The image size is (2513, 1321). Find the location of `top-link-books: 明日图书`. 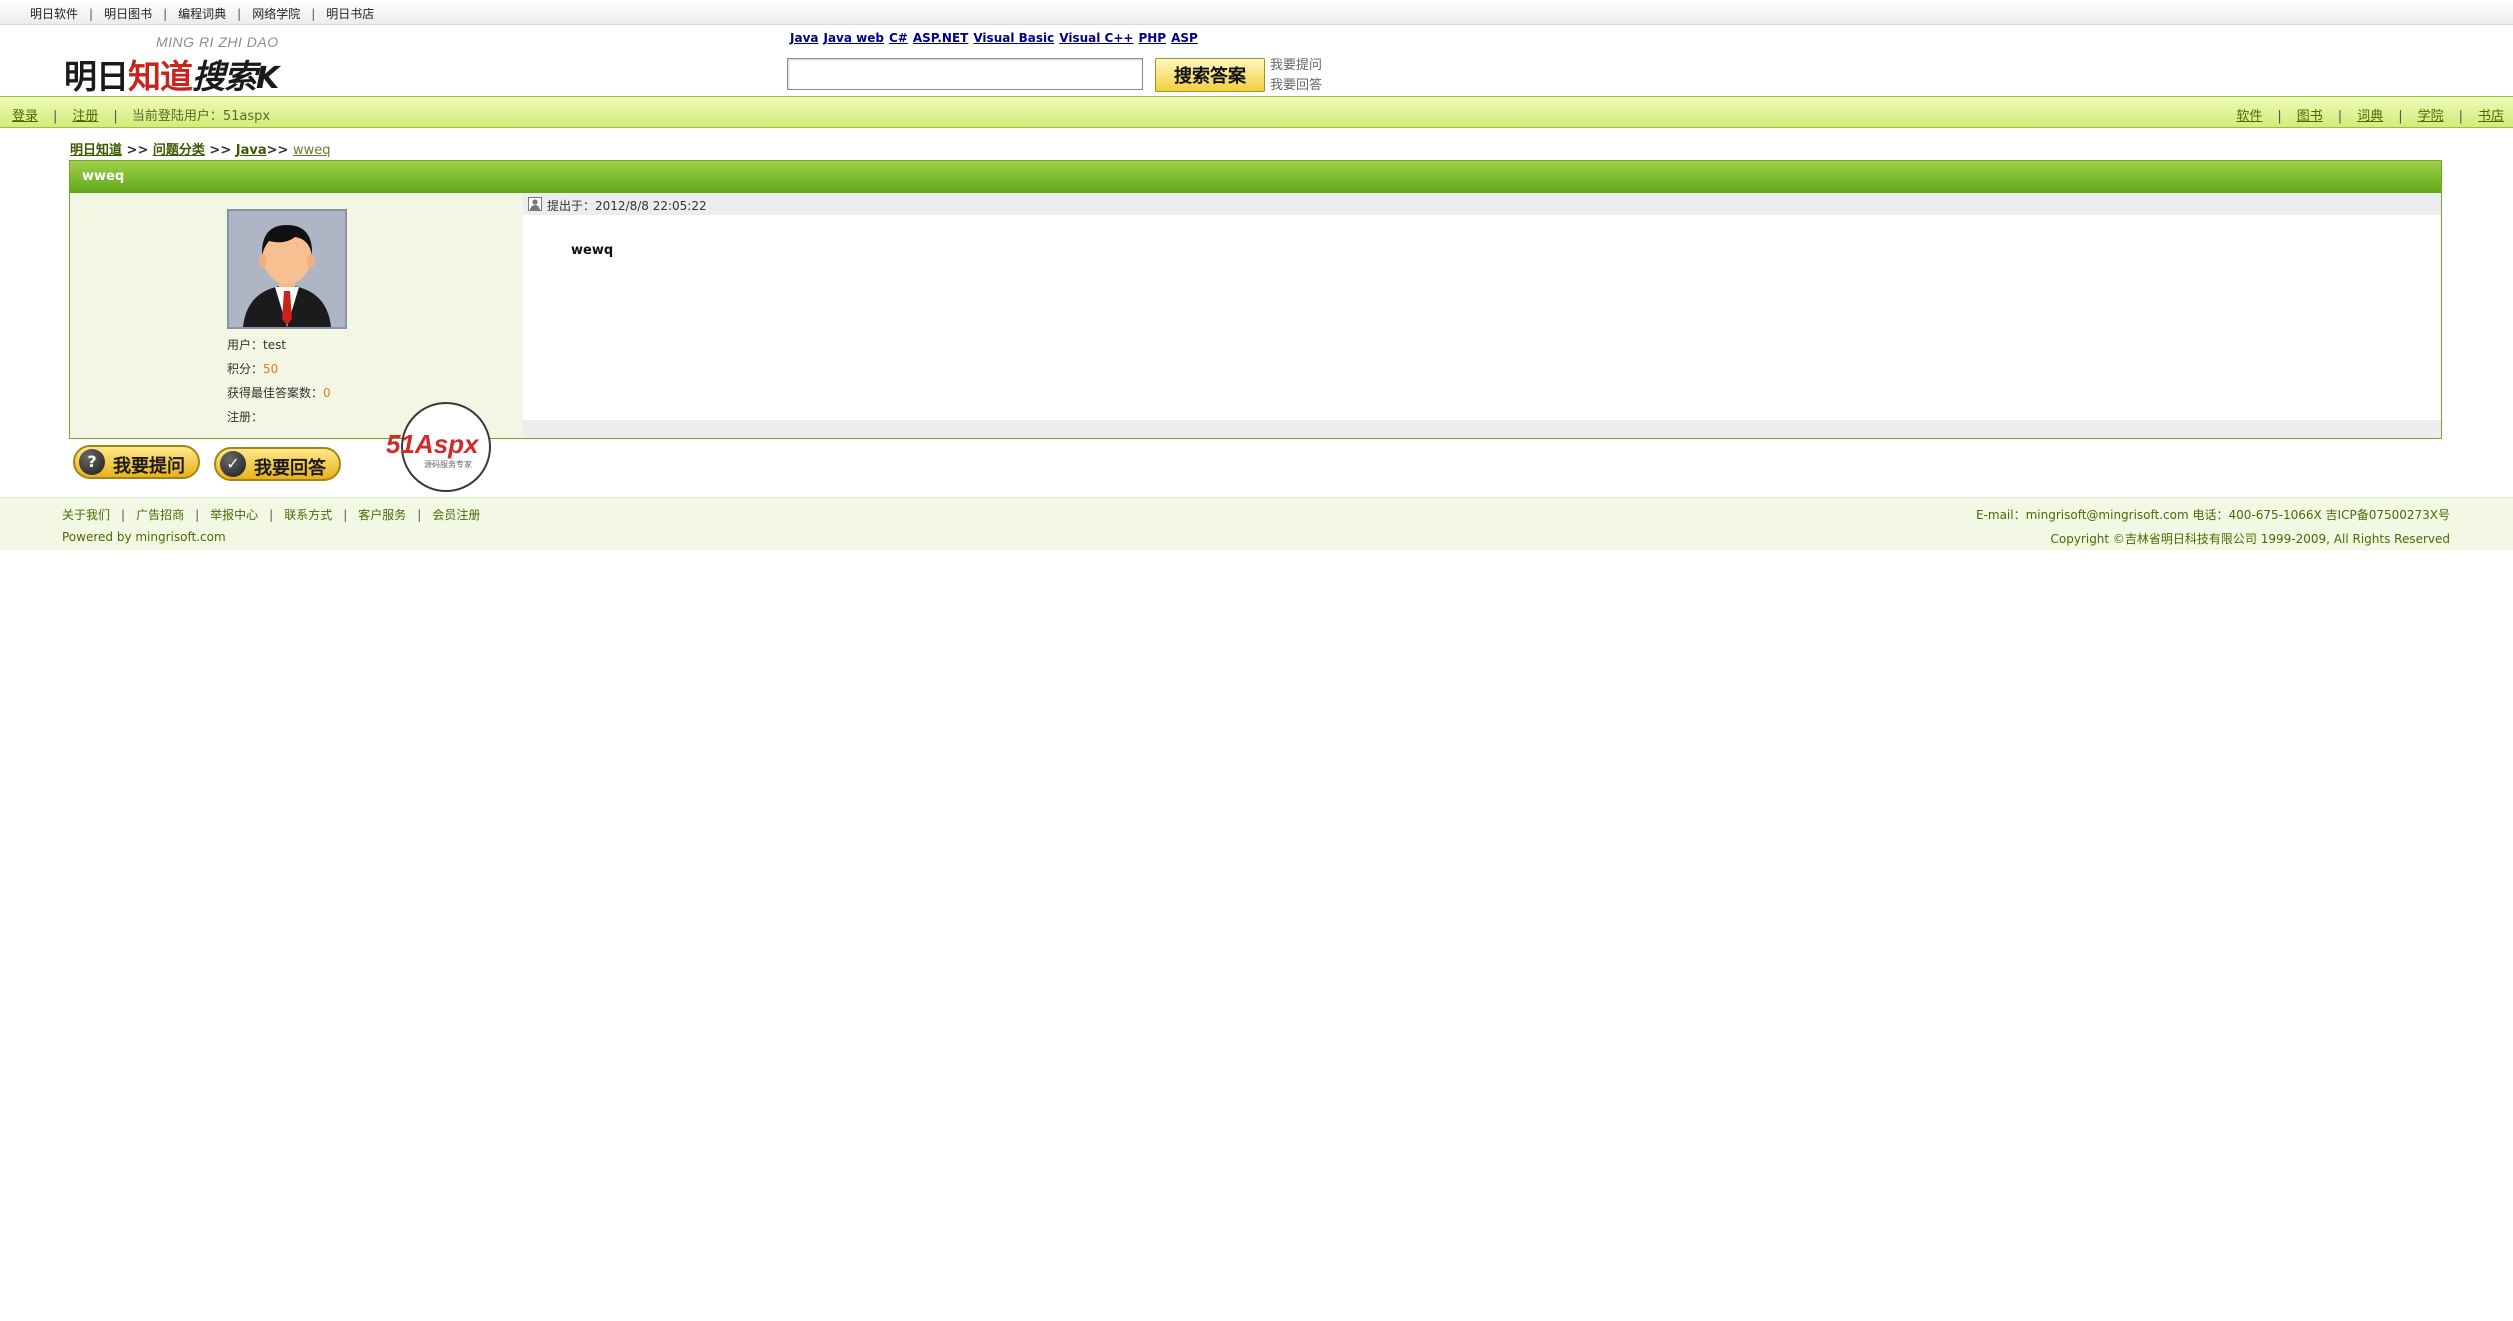

top-link-books: 明日图书 is located at coordinates (128, 14).